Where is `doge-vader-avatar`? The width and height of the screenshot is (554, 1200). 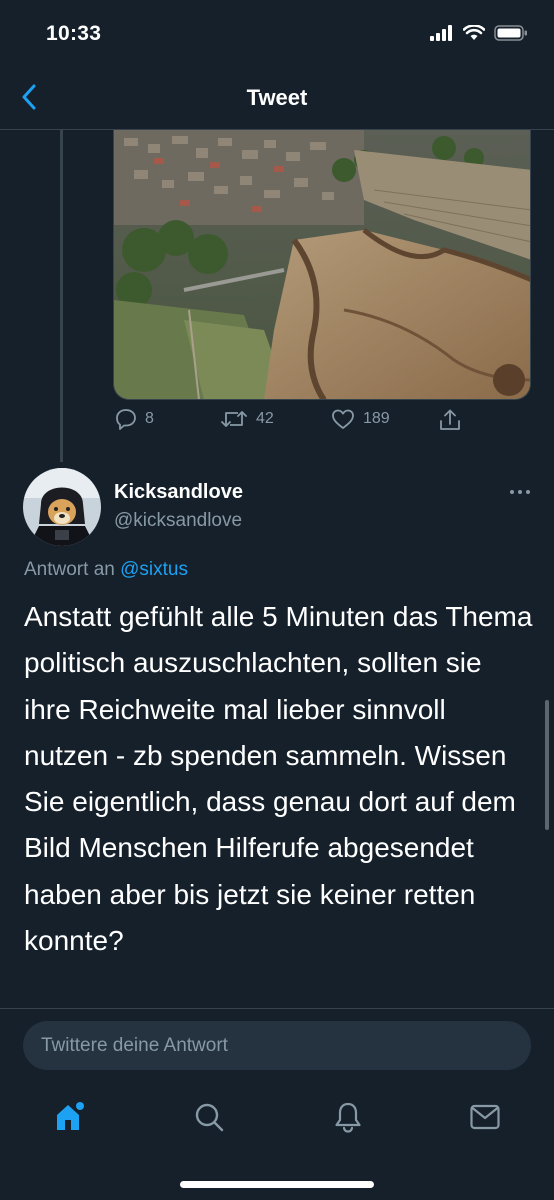
doge-vader-avatar is located at coordinates (62, 507).